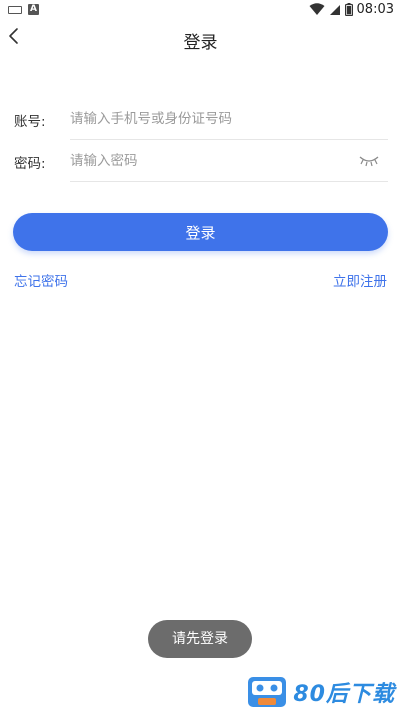  I want to click on password-label: 密码:, so click(30, 164).